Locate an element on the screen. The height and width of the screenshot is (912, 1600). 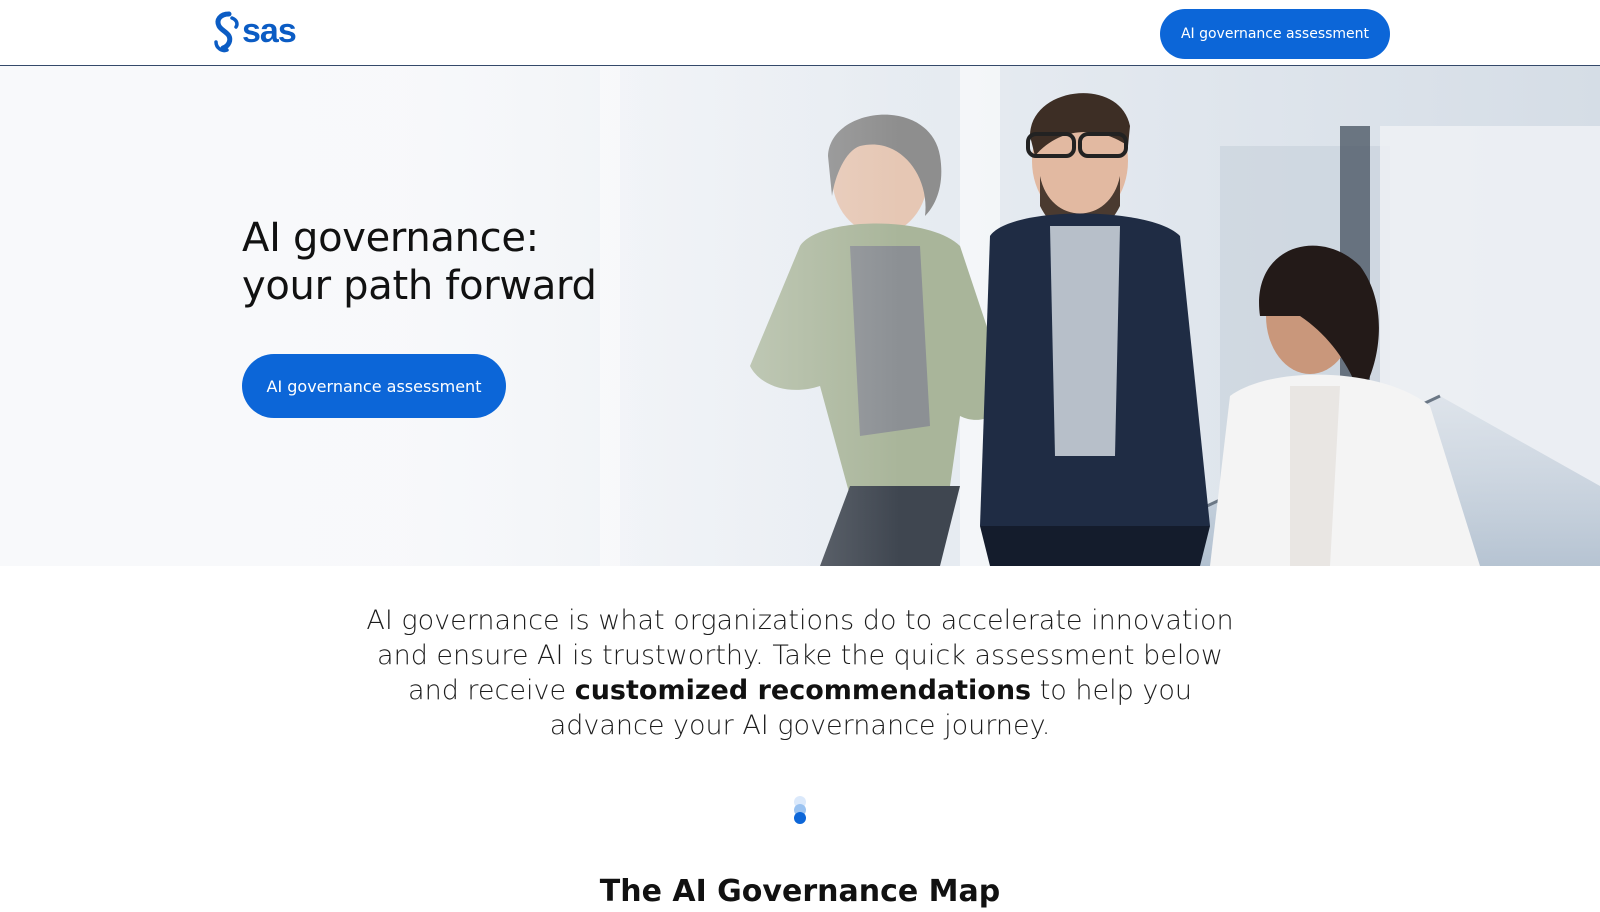
header-assessment-button: AI governance assessment is located at coordinates (1275, 34).